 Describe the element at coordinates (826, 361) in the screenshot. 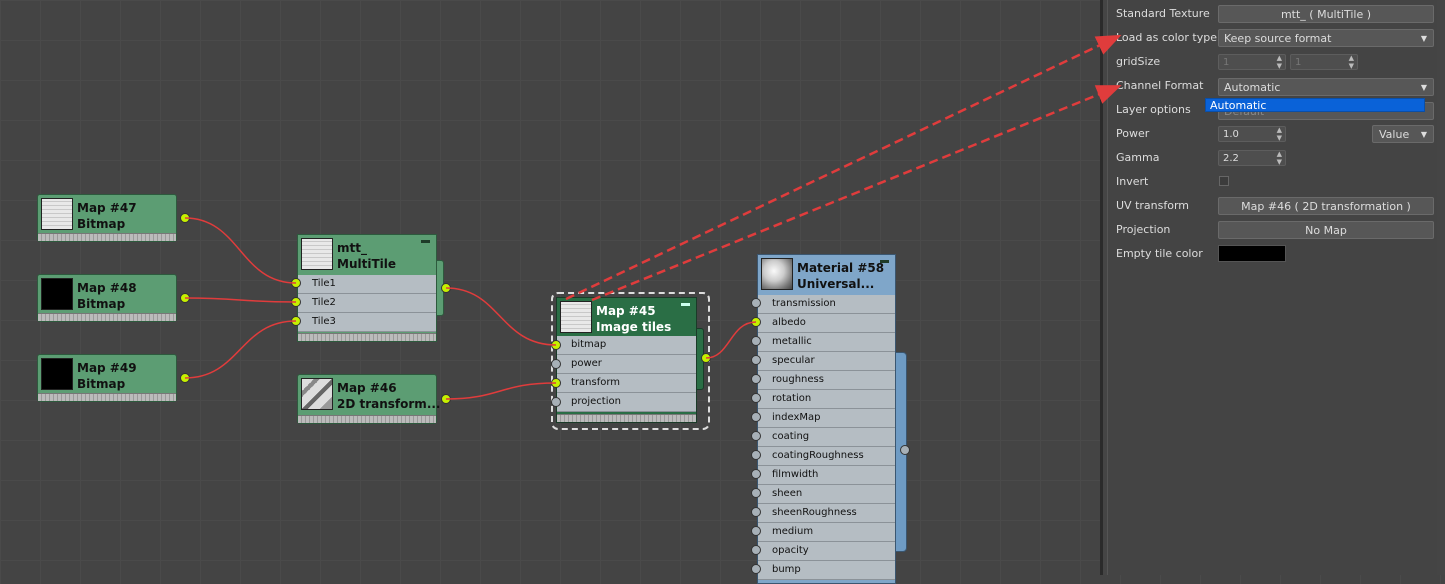

I see `port-specular: specular` at that location.